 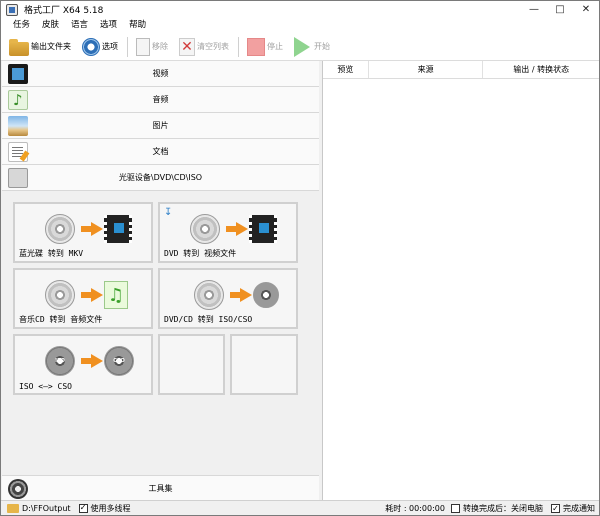 I want to click on cso-tag: CSO, so click(x=119, y=361).